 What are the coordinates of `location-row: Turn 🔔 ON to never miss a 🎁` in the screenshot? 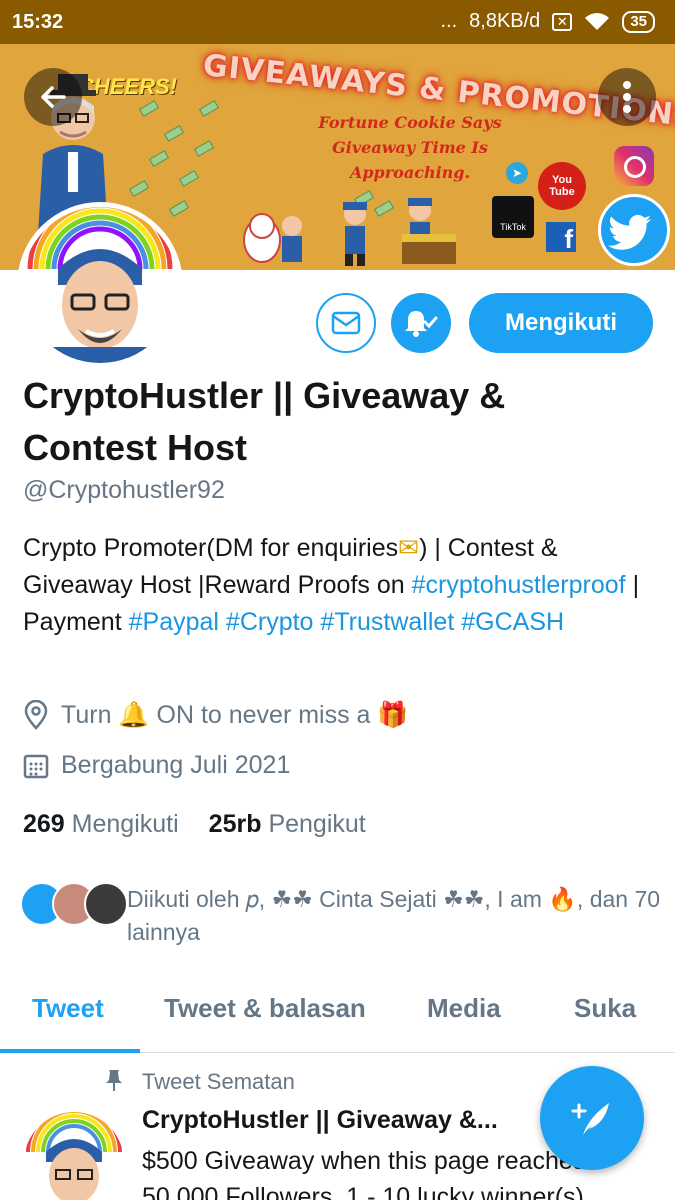 It's located at (216, 715).